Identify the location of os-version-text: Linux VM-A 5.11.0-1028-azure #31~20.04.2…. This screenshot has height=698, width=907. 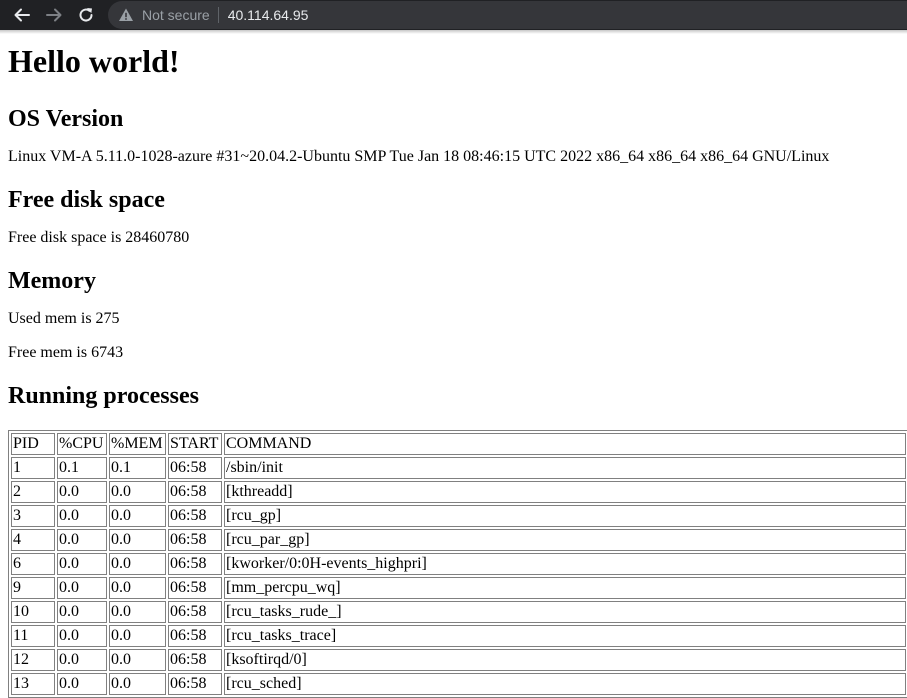
(419, 156).